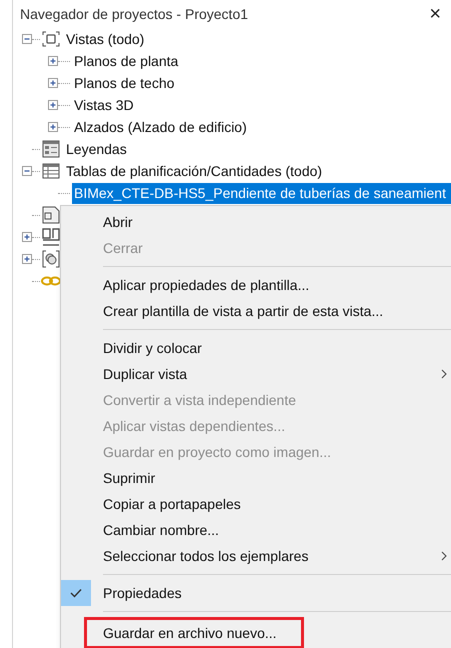 Image resolution: width=451 pixels, height=648 pixels. Describe the element at coordinates (134, 14) in the screenshot. I see `panel-title: Navegador de proyectos - Proyecto1` at that location.